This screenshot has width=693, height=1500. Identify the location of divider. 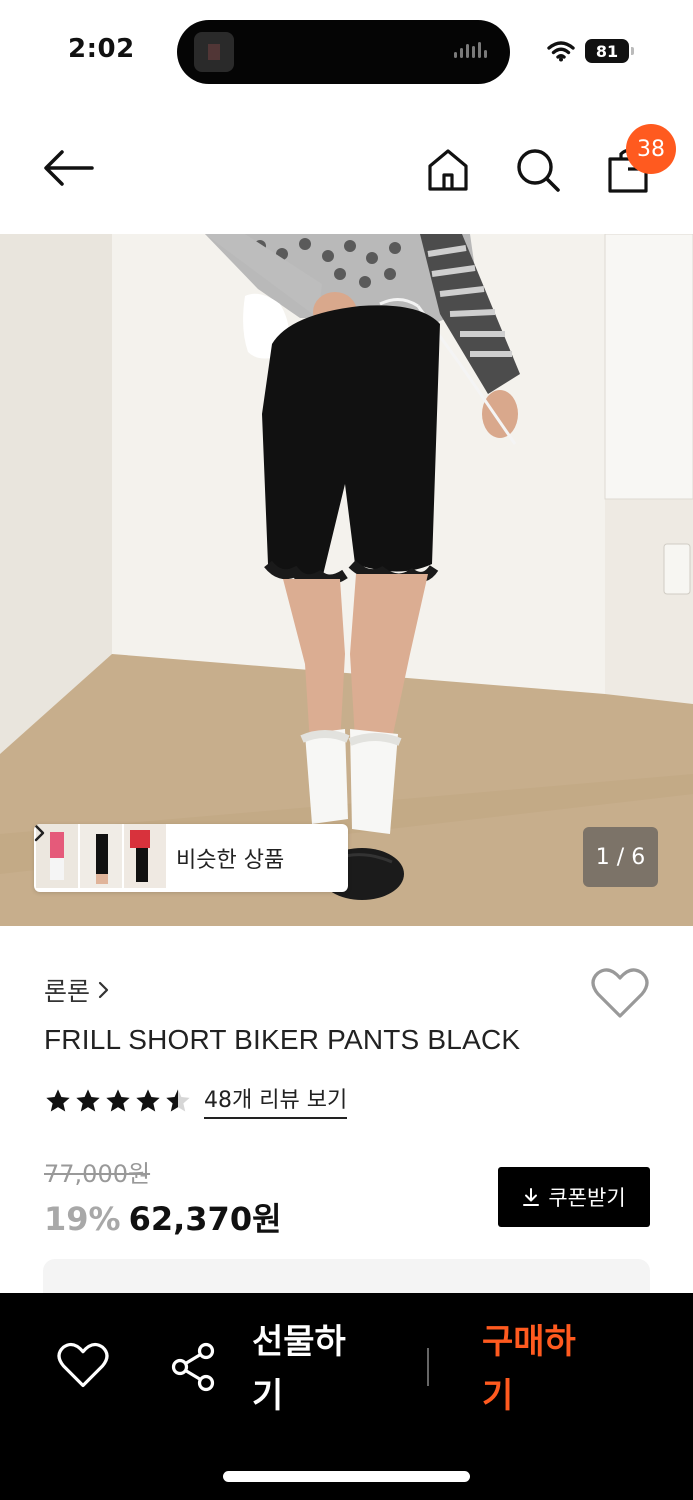
(428, 1367).